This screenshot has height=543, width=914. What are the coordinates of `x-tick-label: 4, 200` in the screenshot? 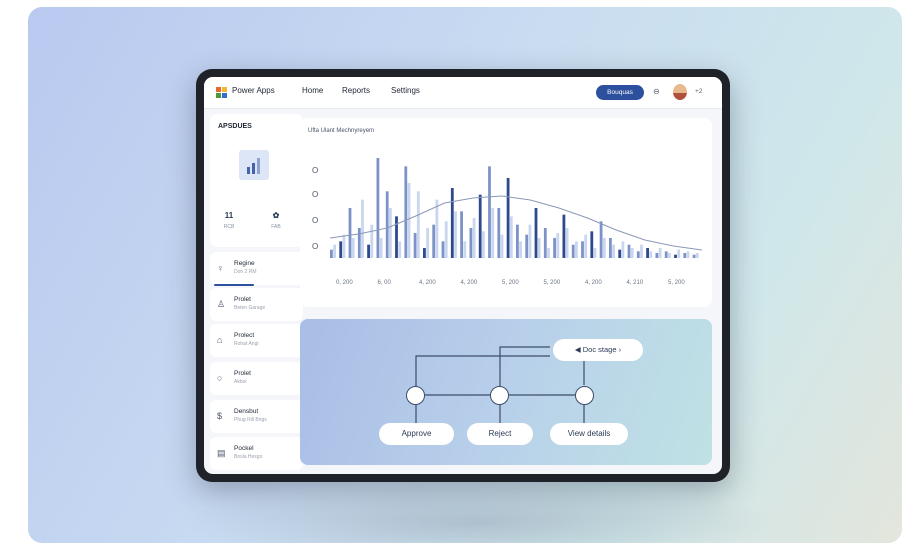 It's located at (469, 283).